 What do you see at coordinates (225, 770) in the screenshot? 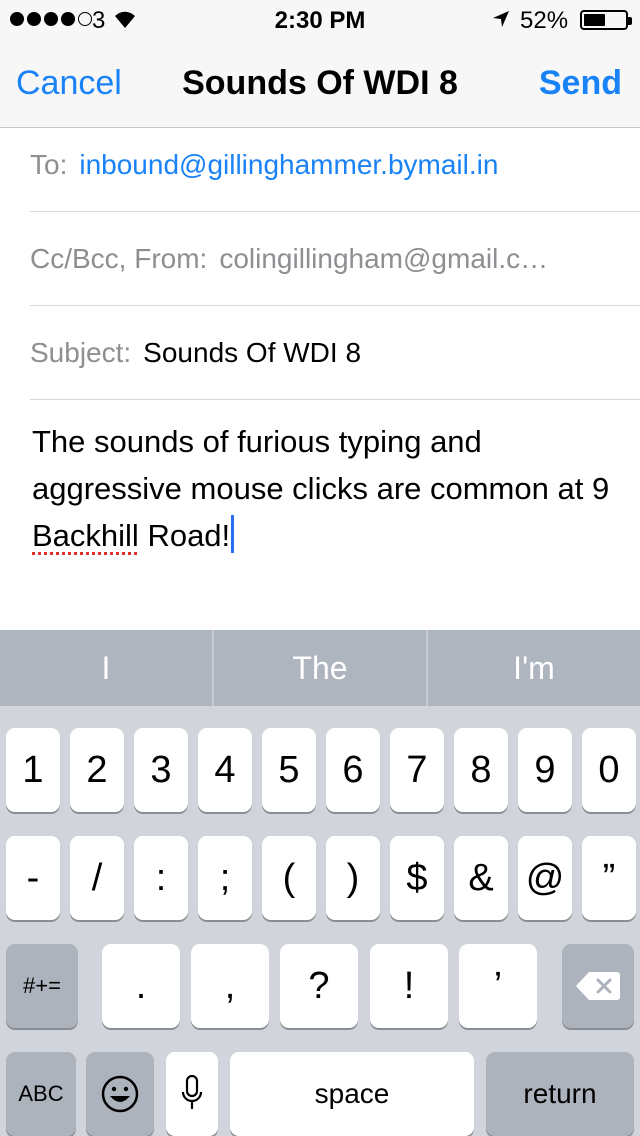
I see `key-4: 4` at bounding box center [225, 770].